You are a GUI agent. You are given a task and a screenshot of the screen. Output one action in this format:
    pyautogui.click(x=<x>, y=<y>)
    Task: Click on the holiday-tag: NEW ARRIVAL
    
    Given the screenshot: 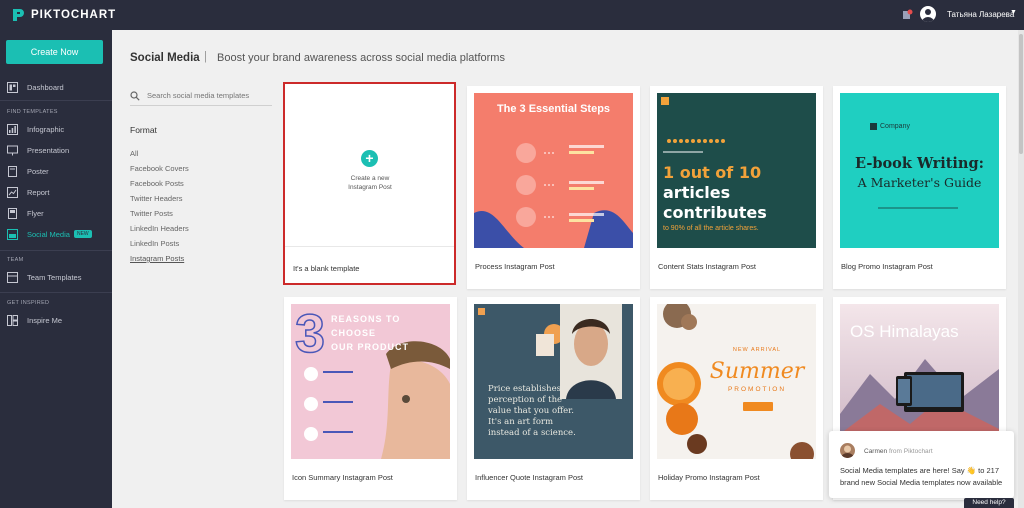 What is the action you would take?
    pyautogui.click(x=757, y=350)
    